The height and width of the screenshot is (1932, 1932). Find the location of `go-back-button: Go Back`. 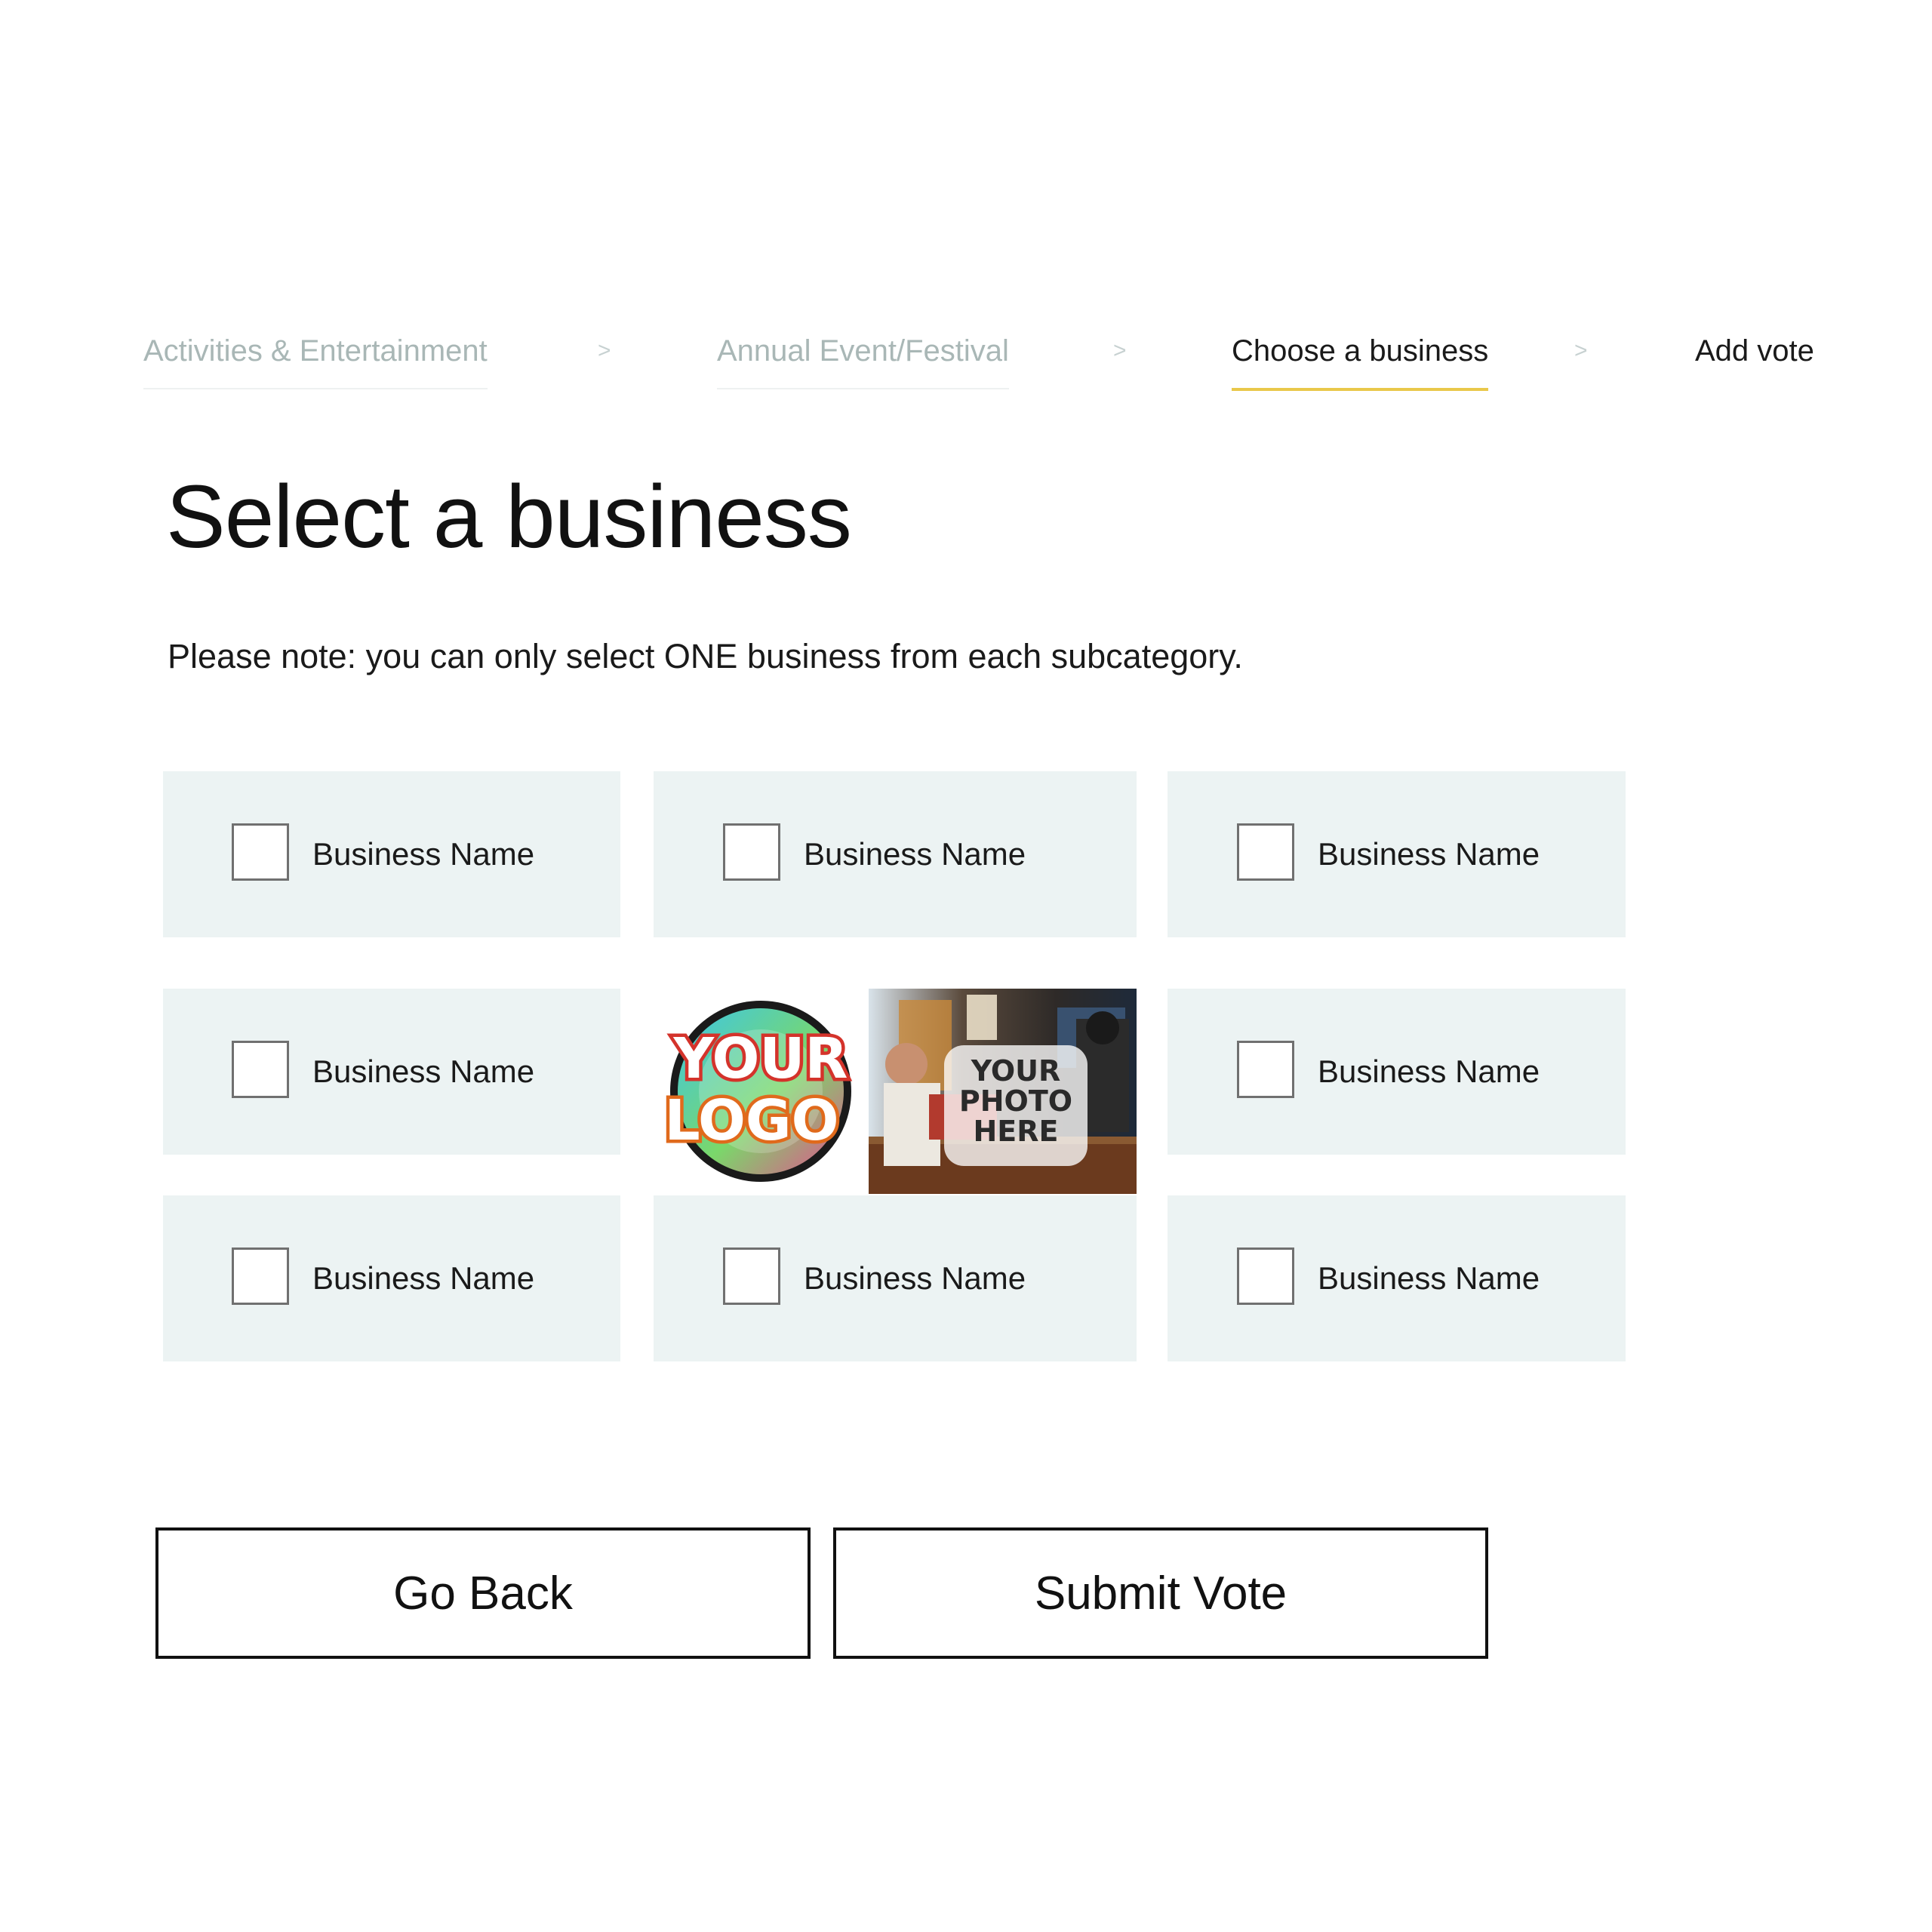

go-back-button: Go Back is located at coordinates (483, 1593).